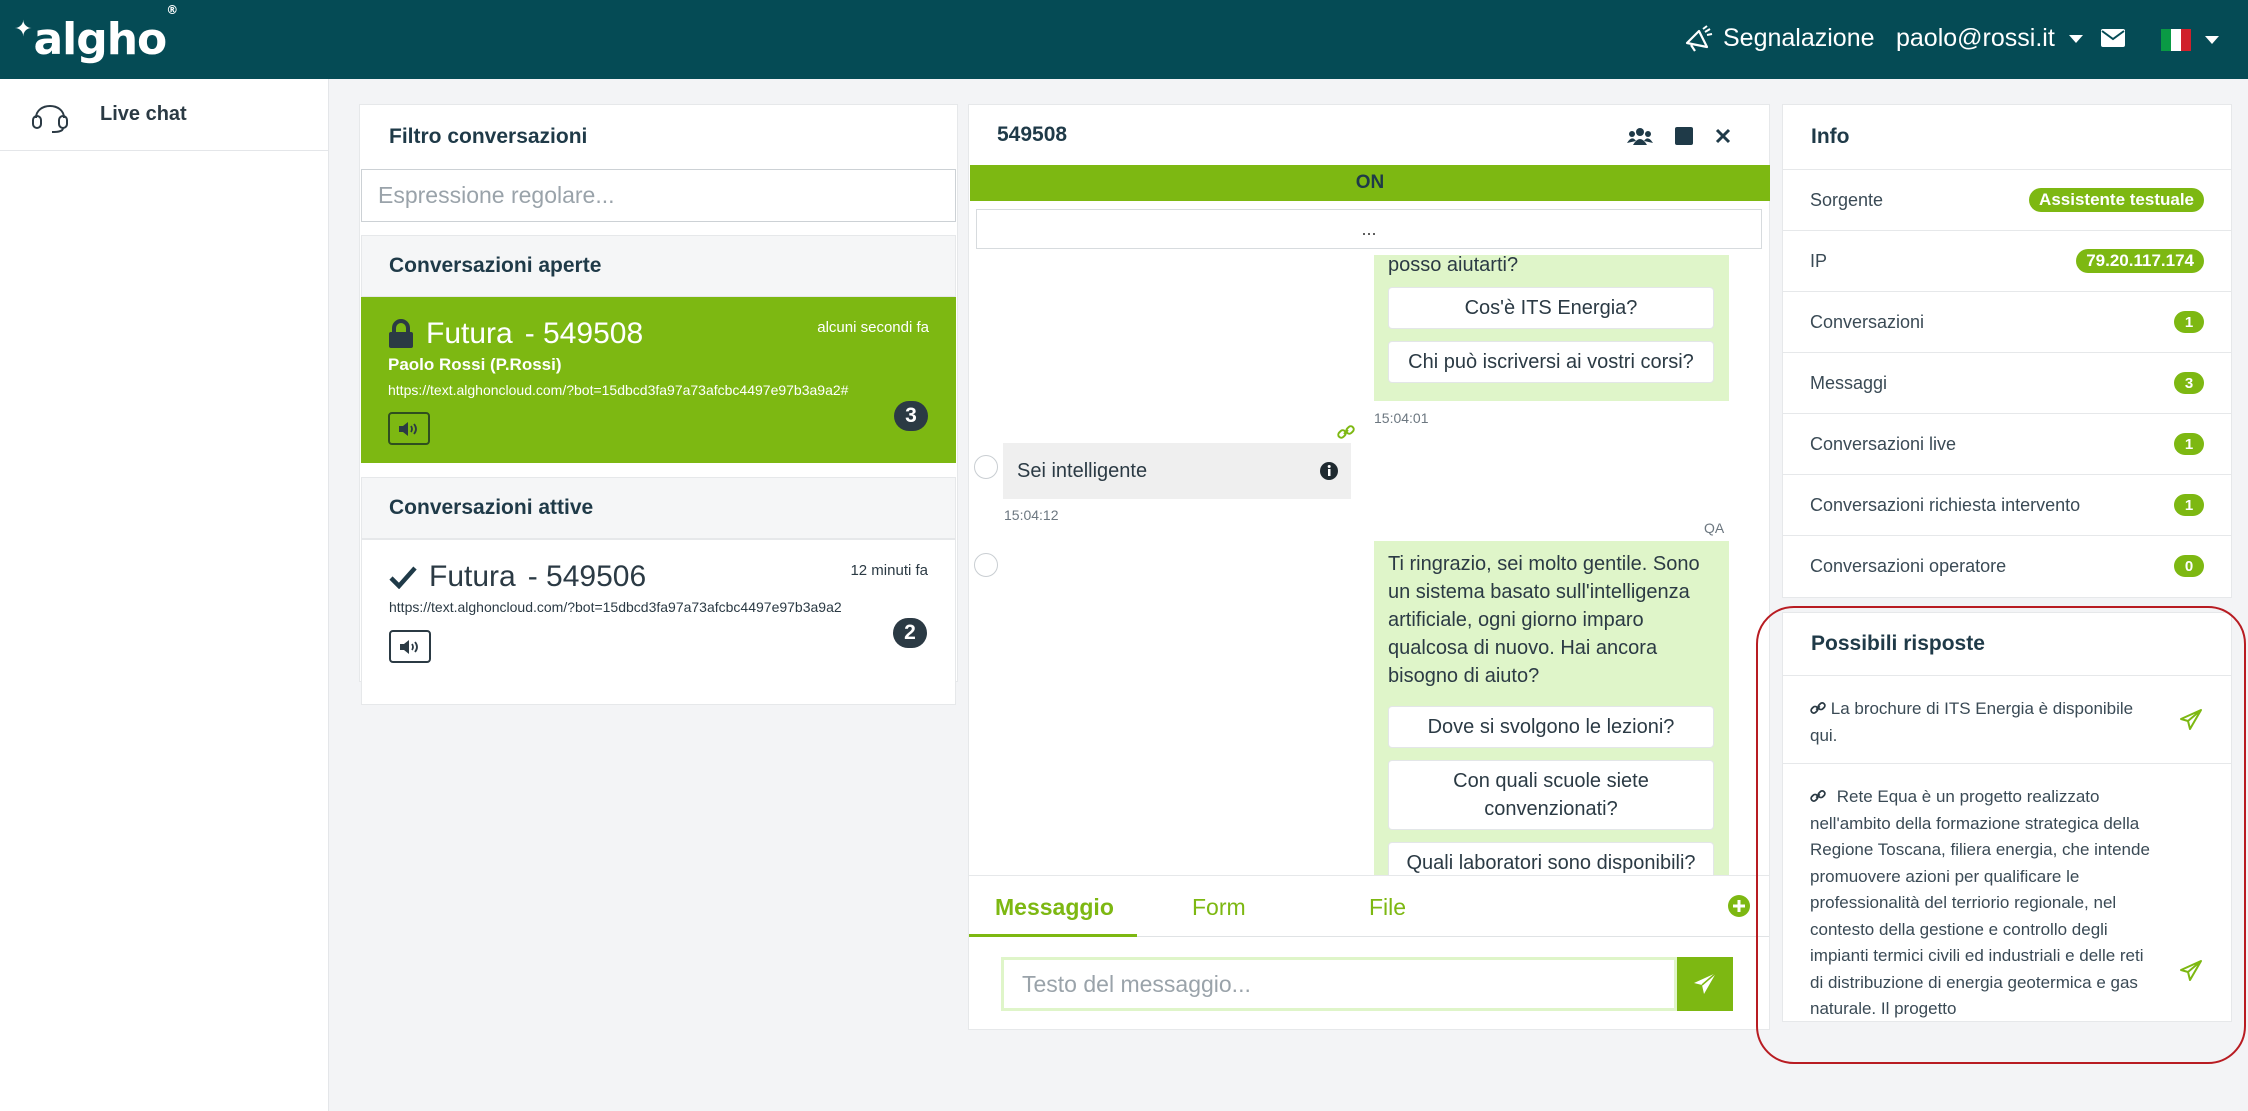  What do you see at coordinates (1551, 727) in the screenshot?
I see `quick-reply-button: Dove si svolgono le lezioni?` at bounding box center [1551, 727].